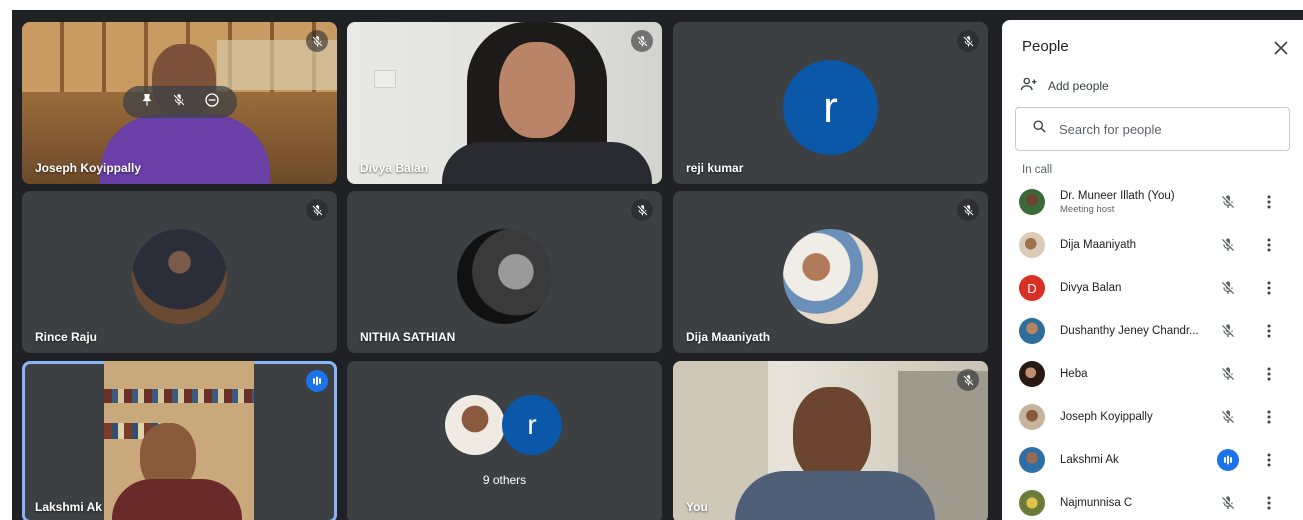 This screenshot has width=1303, height=520. Describe the element at coordinates (1087, 209) in the screenshot. I see `participant-role: Meeting host` at that location.